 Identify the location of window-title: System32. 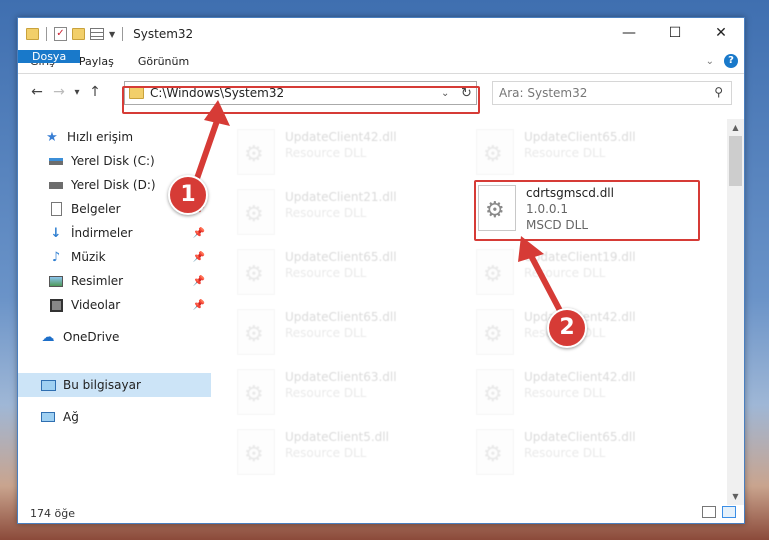
(163, 34).